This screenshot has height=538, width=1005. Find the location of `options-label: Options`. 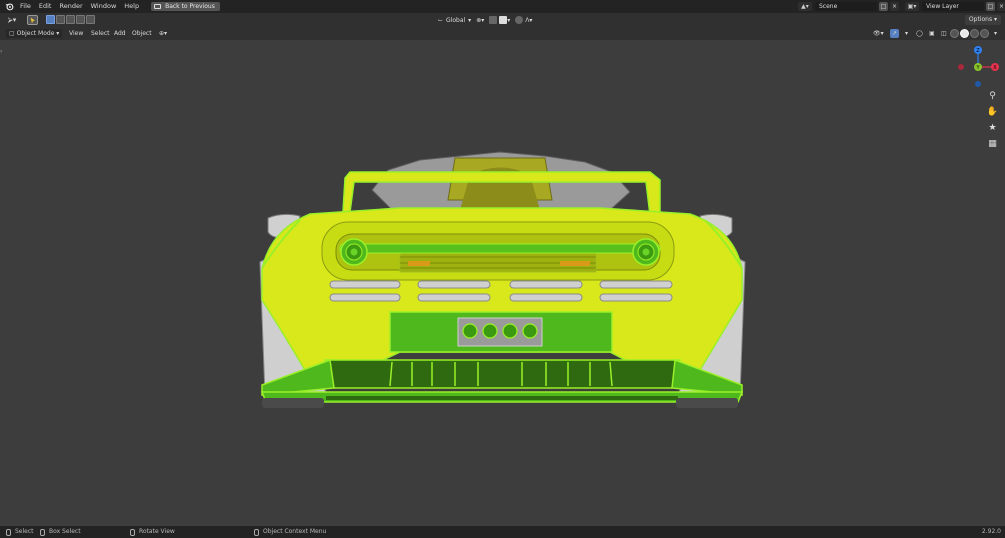

options-label: Options is located at coordinates (980, 19).